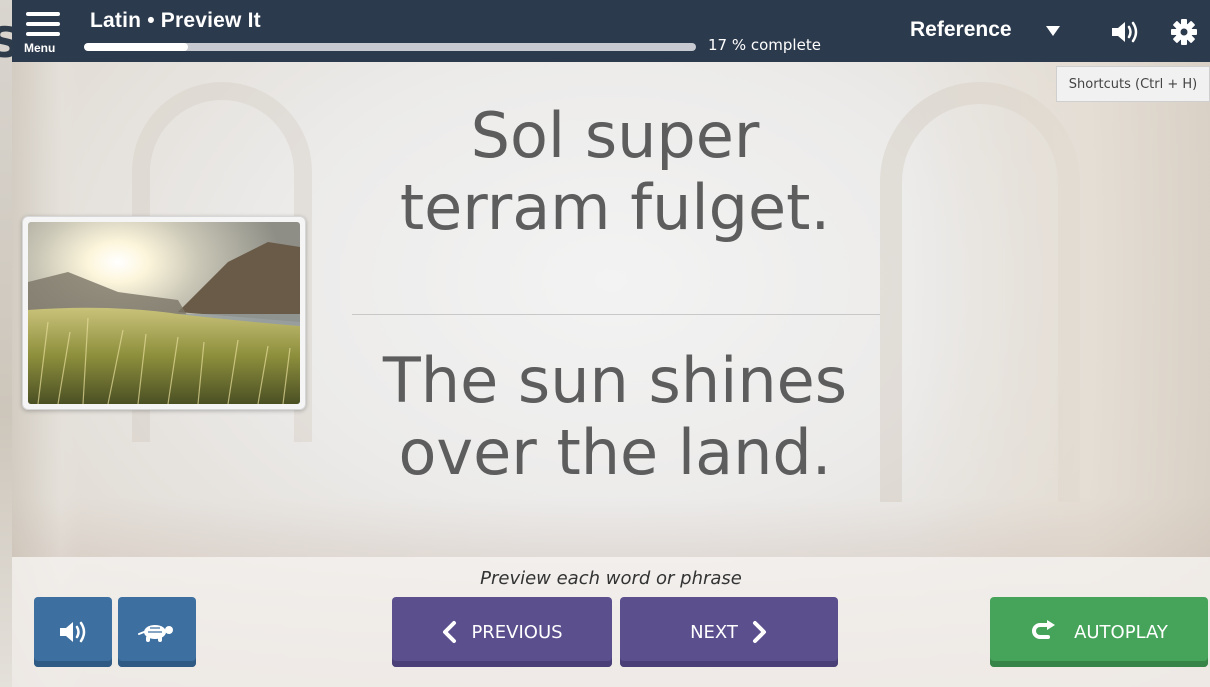 Image resolution: width=1210 pixels, height=687 pixels. What do you see at coordinates (1184, 32) in the screenshot?
I see `gear-icon` at bounding box center [1184, 32].